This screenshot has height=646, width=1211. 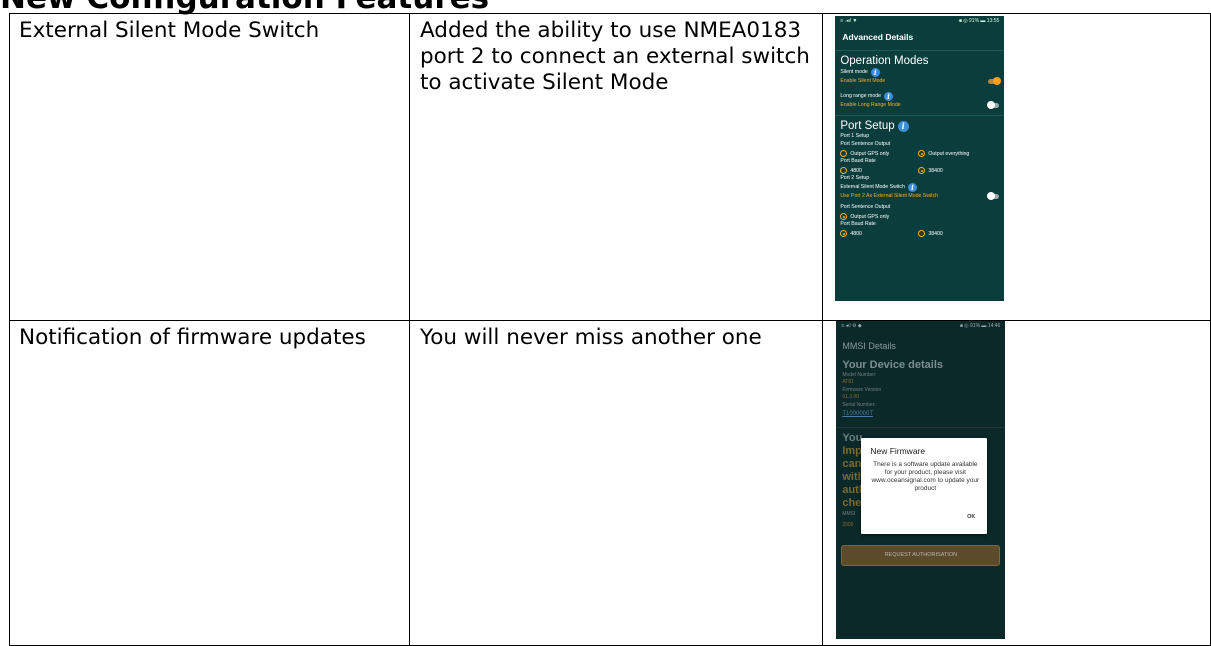 What do you see at coordinates (865, 144) in the screenshot?
I see `port-sentence-output-label: Port Sentence Output` at bounding box center [865, 144].